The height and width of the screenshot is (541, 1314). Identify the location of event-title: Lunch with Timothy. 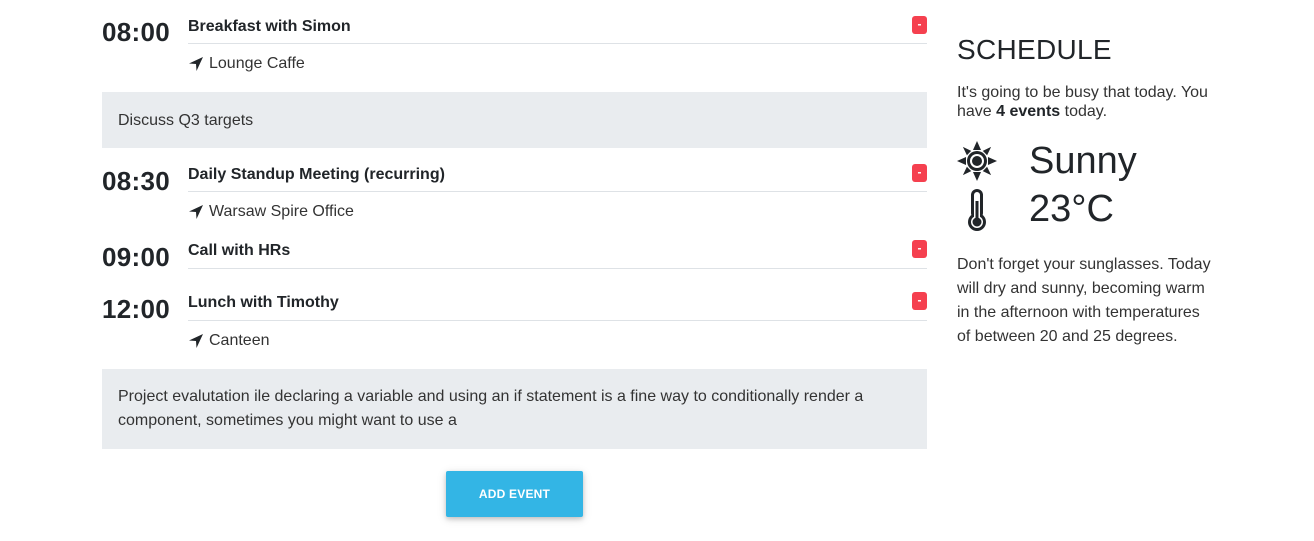
(263, 302).